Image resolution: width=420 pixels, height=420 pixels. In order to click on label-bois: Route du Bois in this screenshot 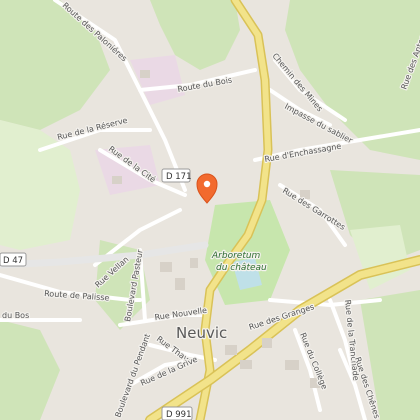, I will do `click(205, 85)`.